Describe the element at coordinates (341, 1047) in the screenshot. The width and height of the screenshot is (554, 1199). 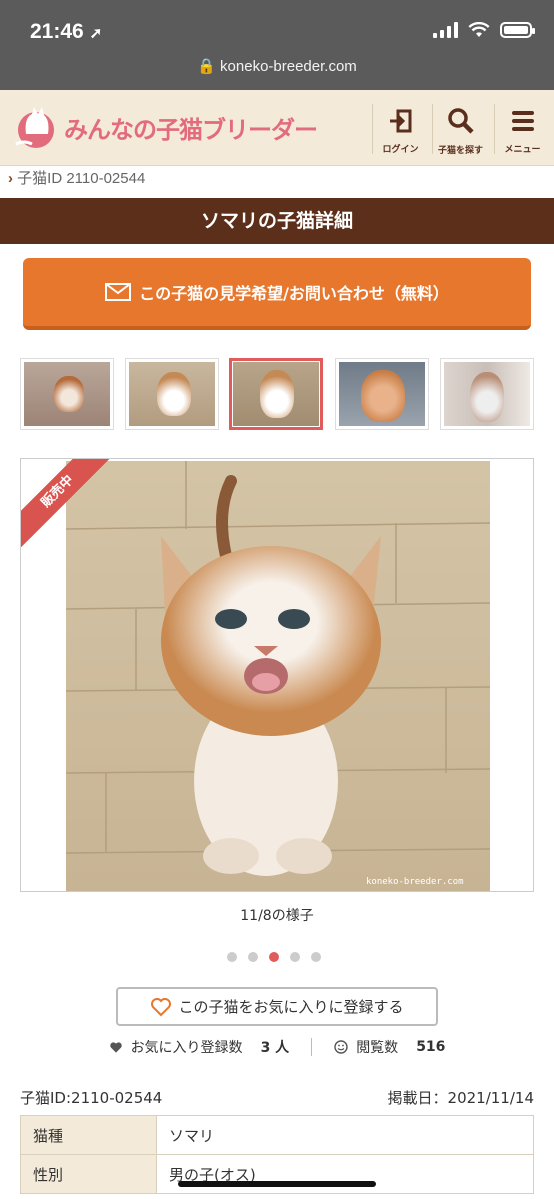
I see `smiley-icon` at that location.